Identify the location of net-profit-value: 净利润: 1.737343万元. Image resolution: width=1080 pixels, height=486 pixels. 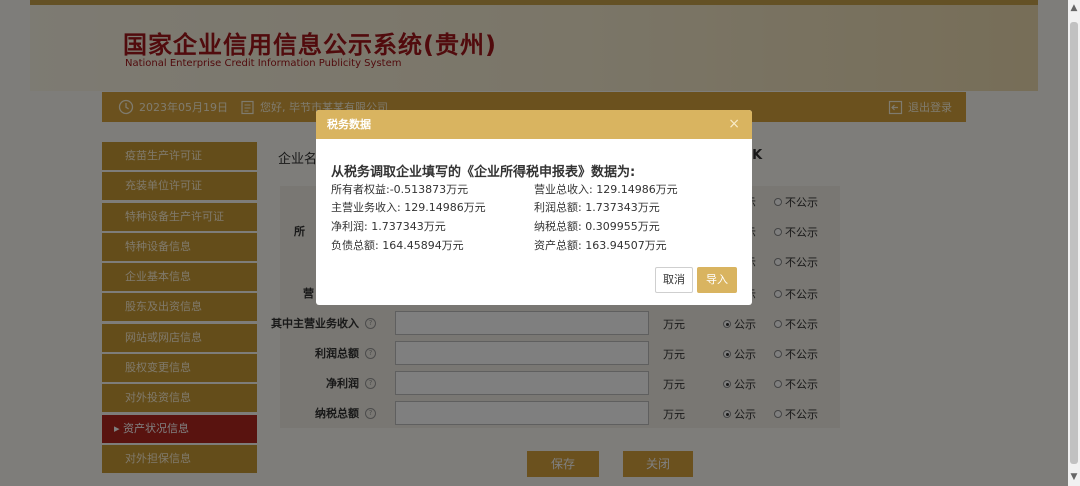
(388, 226).